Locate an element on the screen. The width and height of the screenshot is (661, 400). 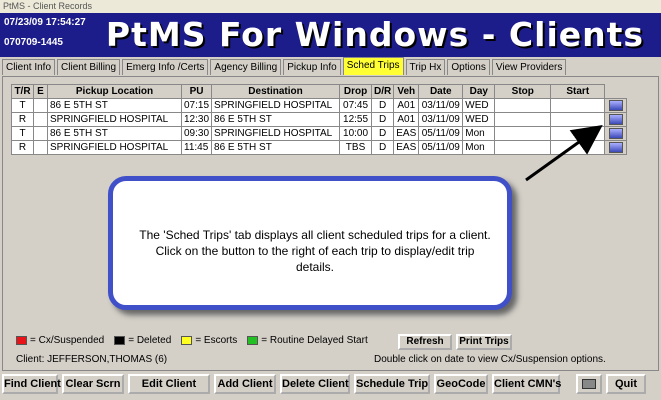
client-cmns-button: Client CMN's is located at coordinates (526, 384).